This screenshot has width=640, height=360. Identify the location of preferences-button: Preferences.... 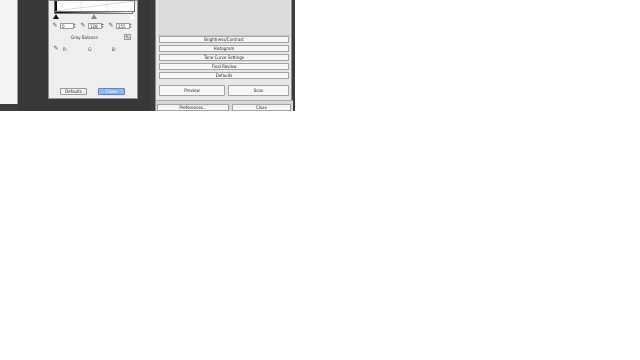
(193, 107).